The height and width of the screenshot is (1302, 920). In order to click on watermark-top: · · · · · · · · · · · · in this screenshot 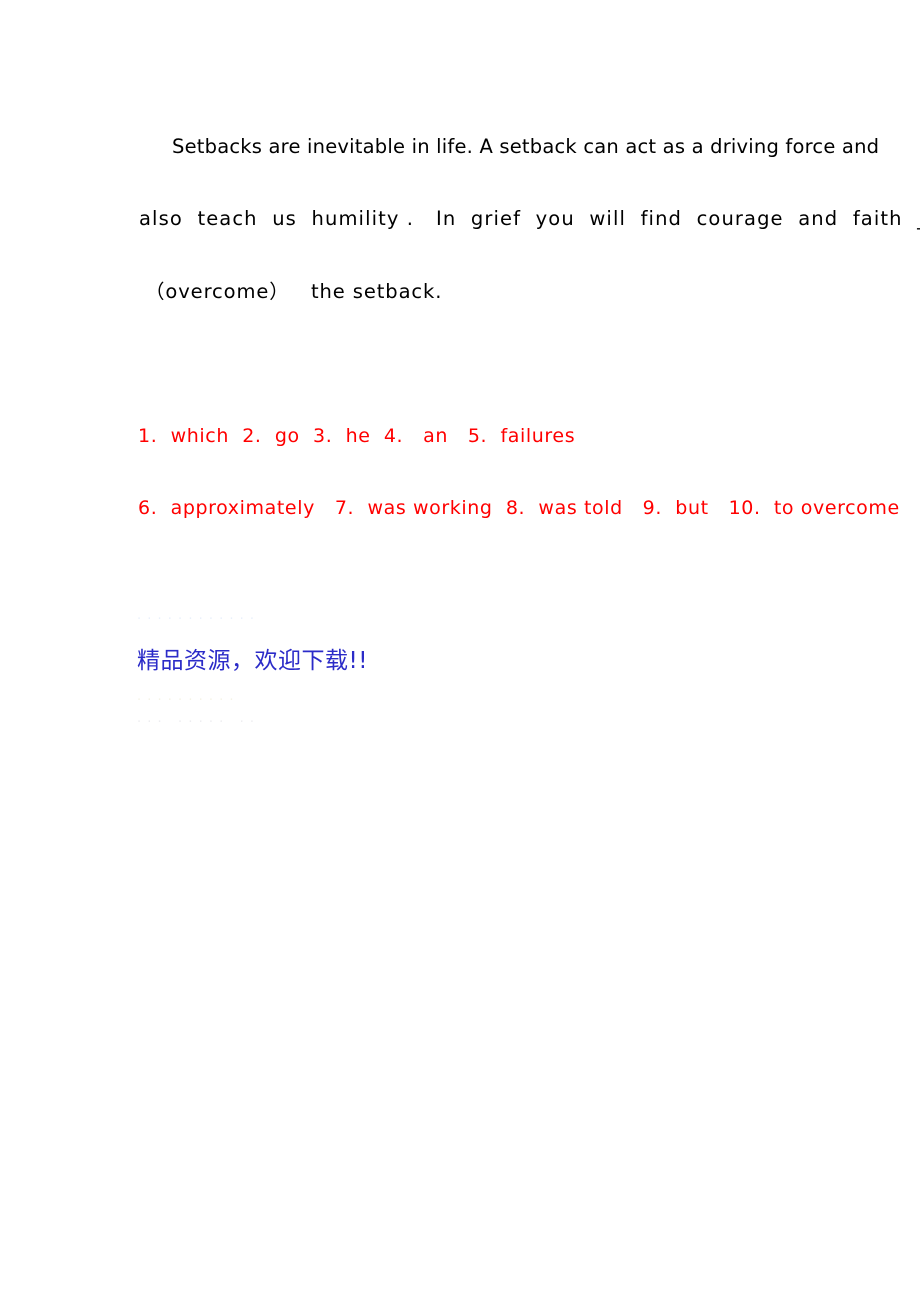, I will do `click(196, 619)`.